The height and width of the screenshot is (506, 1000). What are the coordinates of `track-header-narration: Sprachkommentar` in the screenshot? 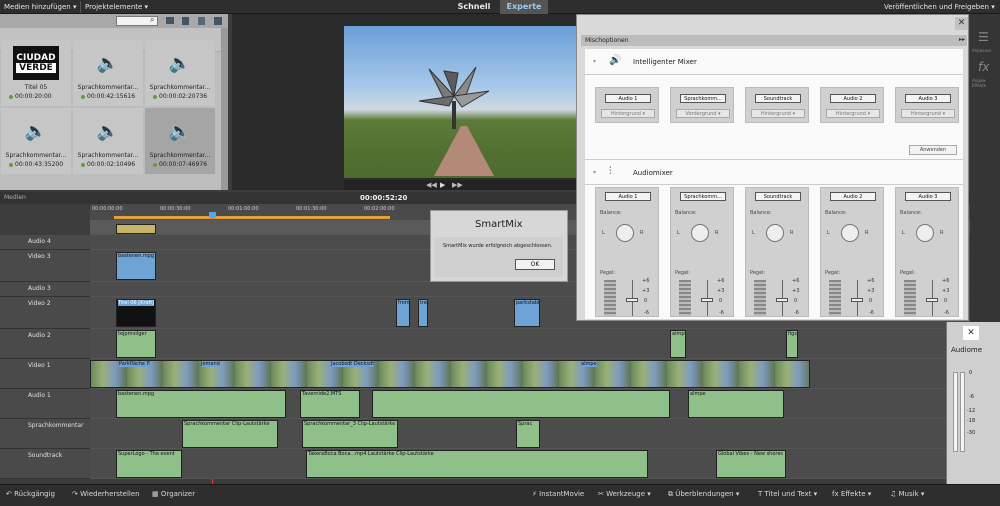 It's located at (45, 434).